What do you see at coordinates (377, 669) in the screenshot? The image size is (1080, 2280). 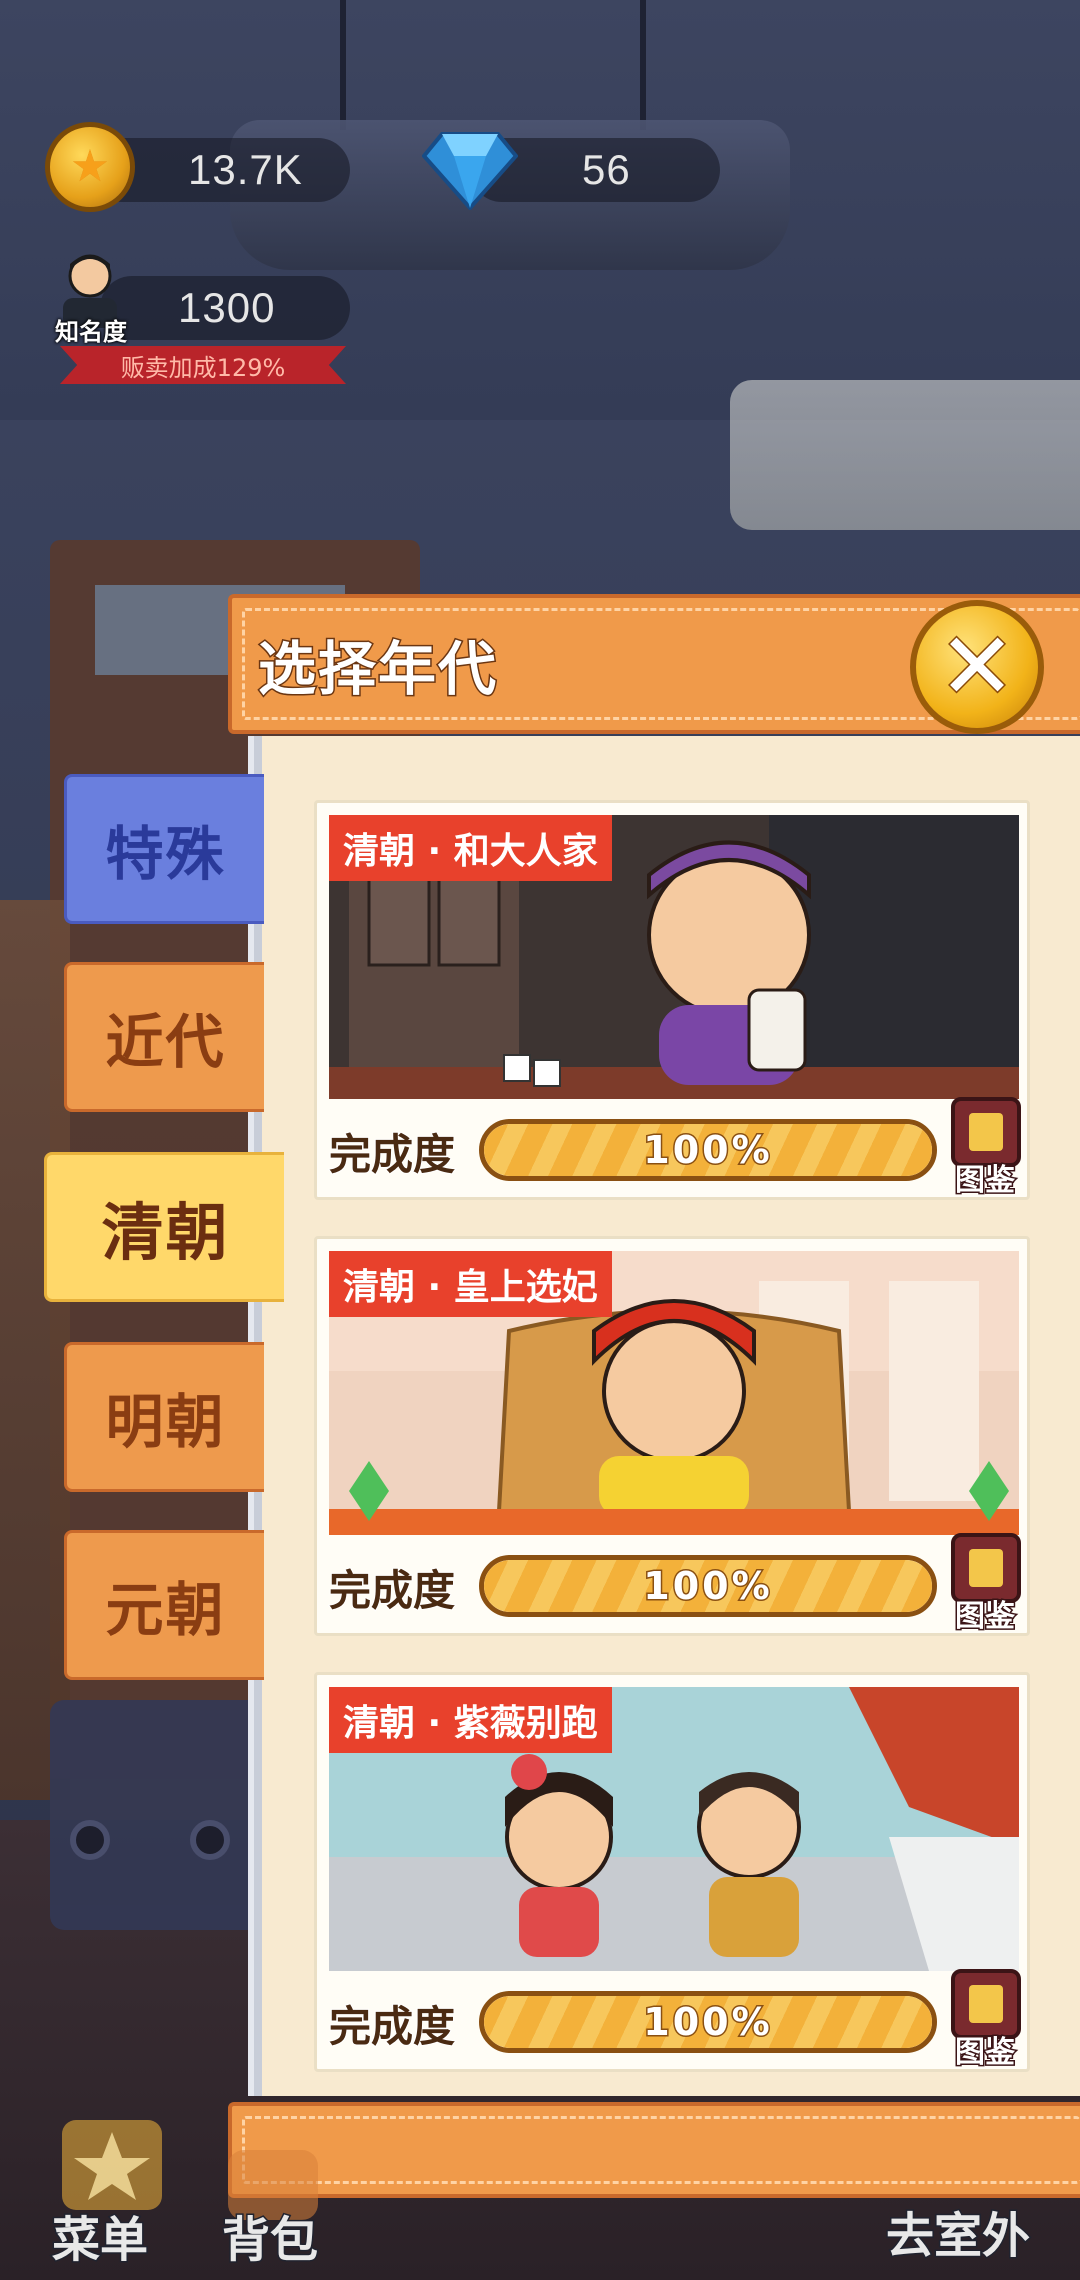 I see `era-panel-title: 选择年代` at bounding box center [377, 669].